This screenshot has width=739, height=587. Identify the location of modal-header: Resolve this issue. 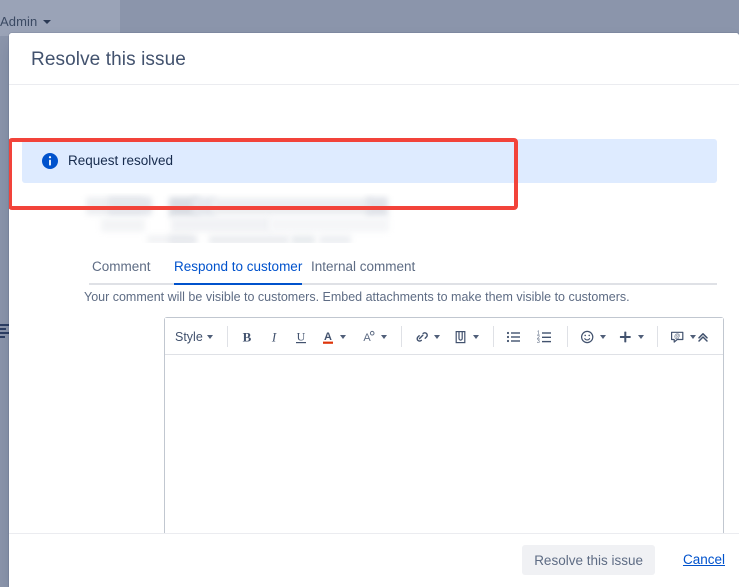
(374, 59).